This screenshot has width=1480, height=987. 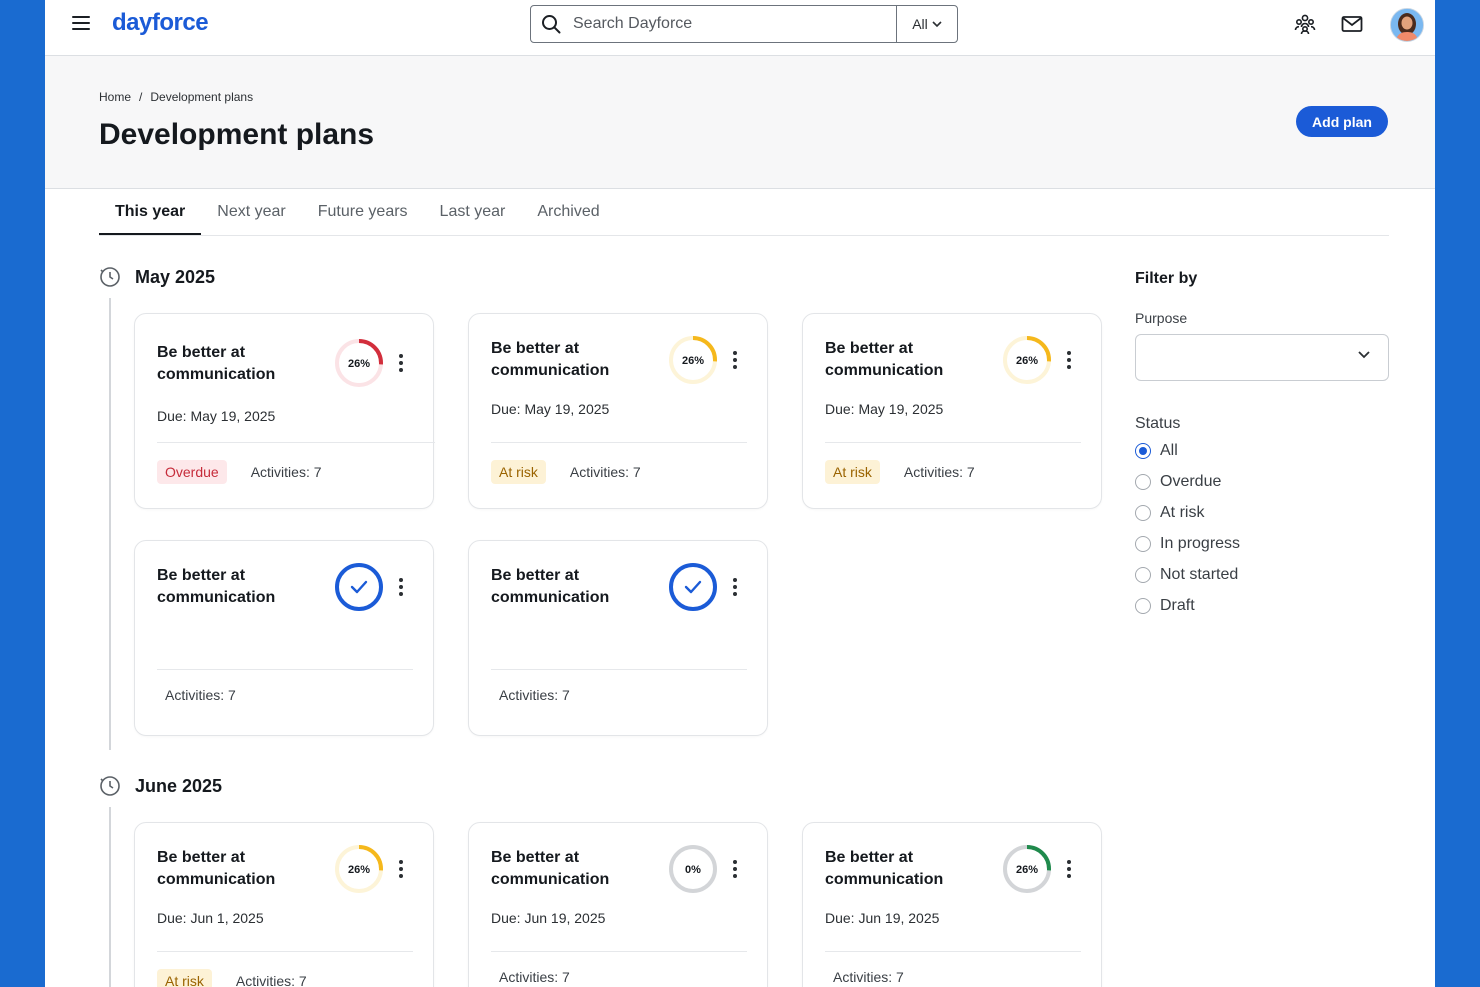 I want to click on due-date: Due: May 19, 2025, so click(x=550, y=409).